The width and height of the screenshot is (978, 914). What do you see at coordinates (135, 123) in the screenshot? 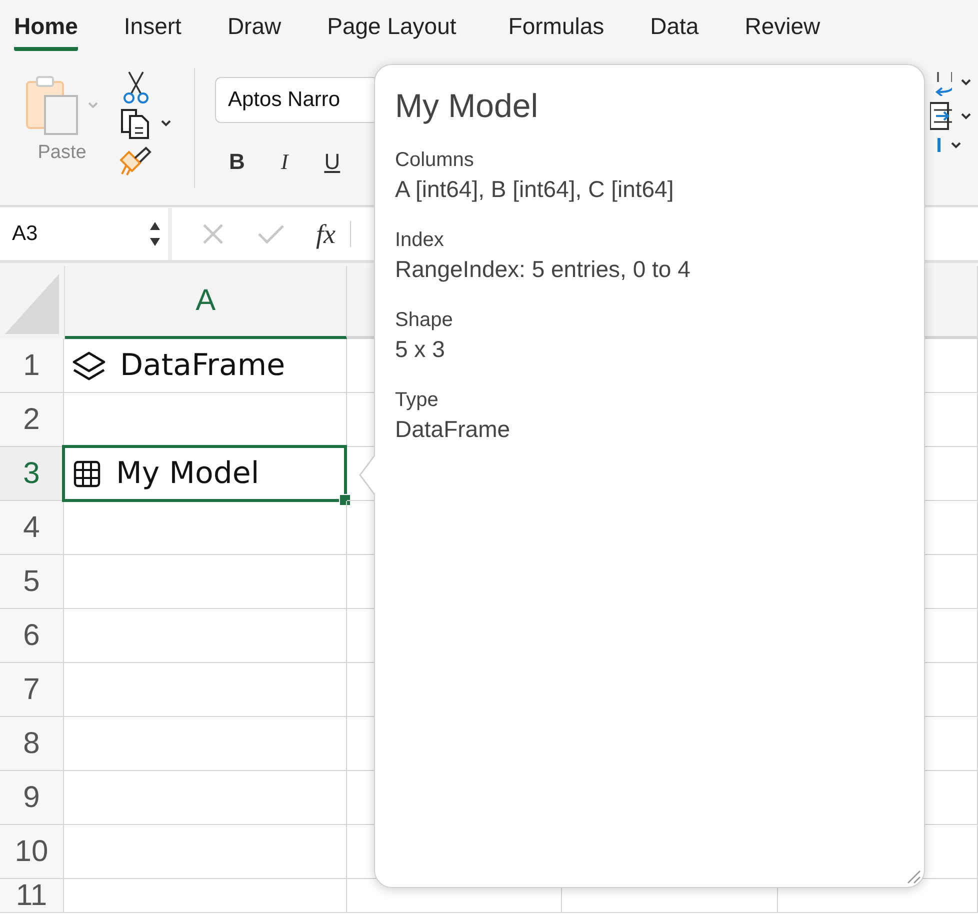
I see `copy-icon` at bounding box center [135, 123].